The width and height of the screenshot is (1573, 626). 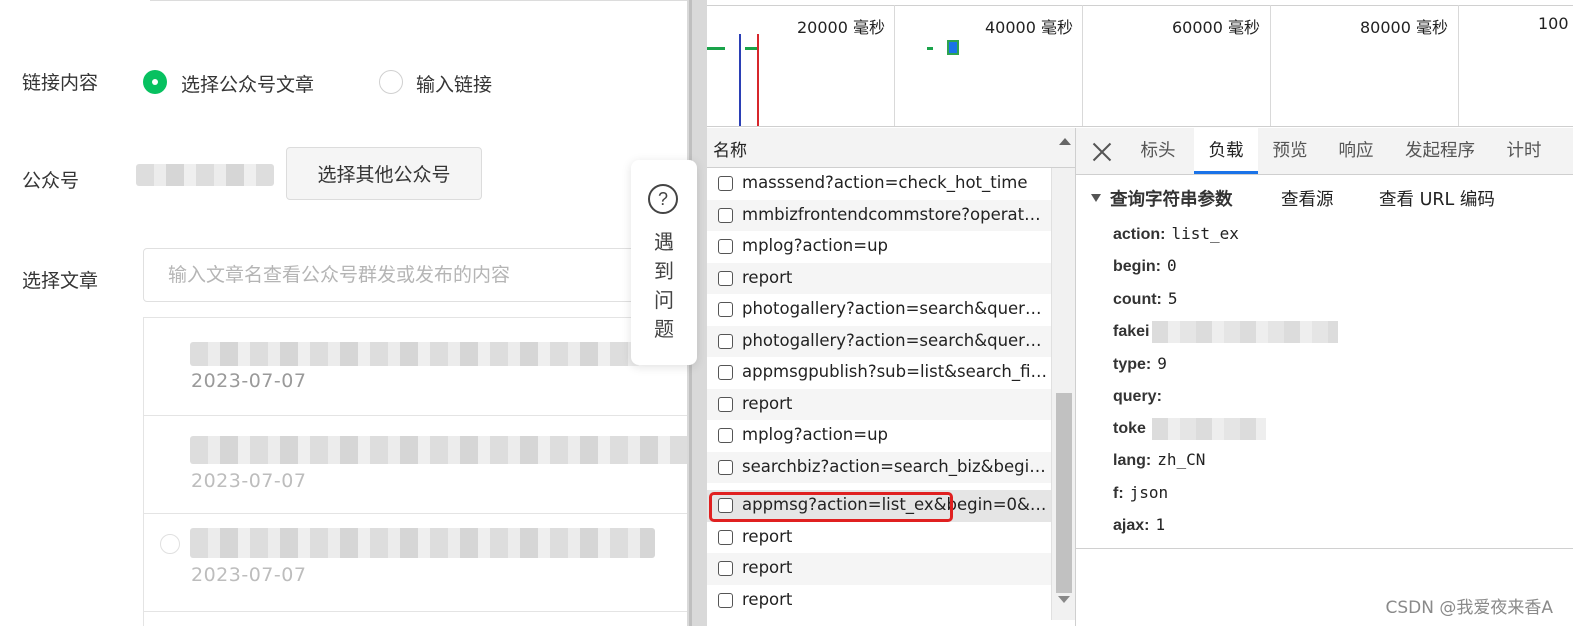 What do you see at coordinates (664, 285) in the screenshot?
I see `help-label: 遇到问题` at bounding box center [664, 285].